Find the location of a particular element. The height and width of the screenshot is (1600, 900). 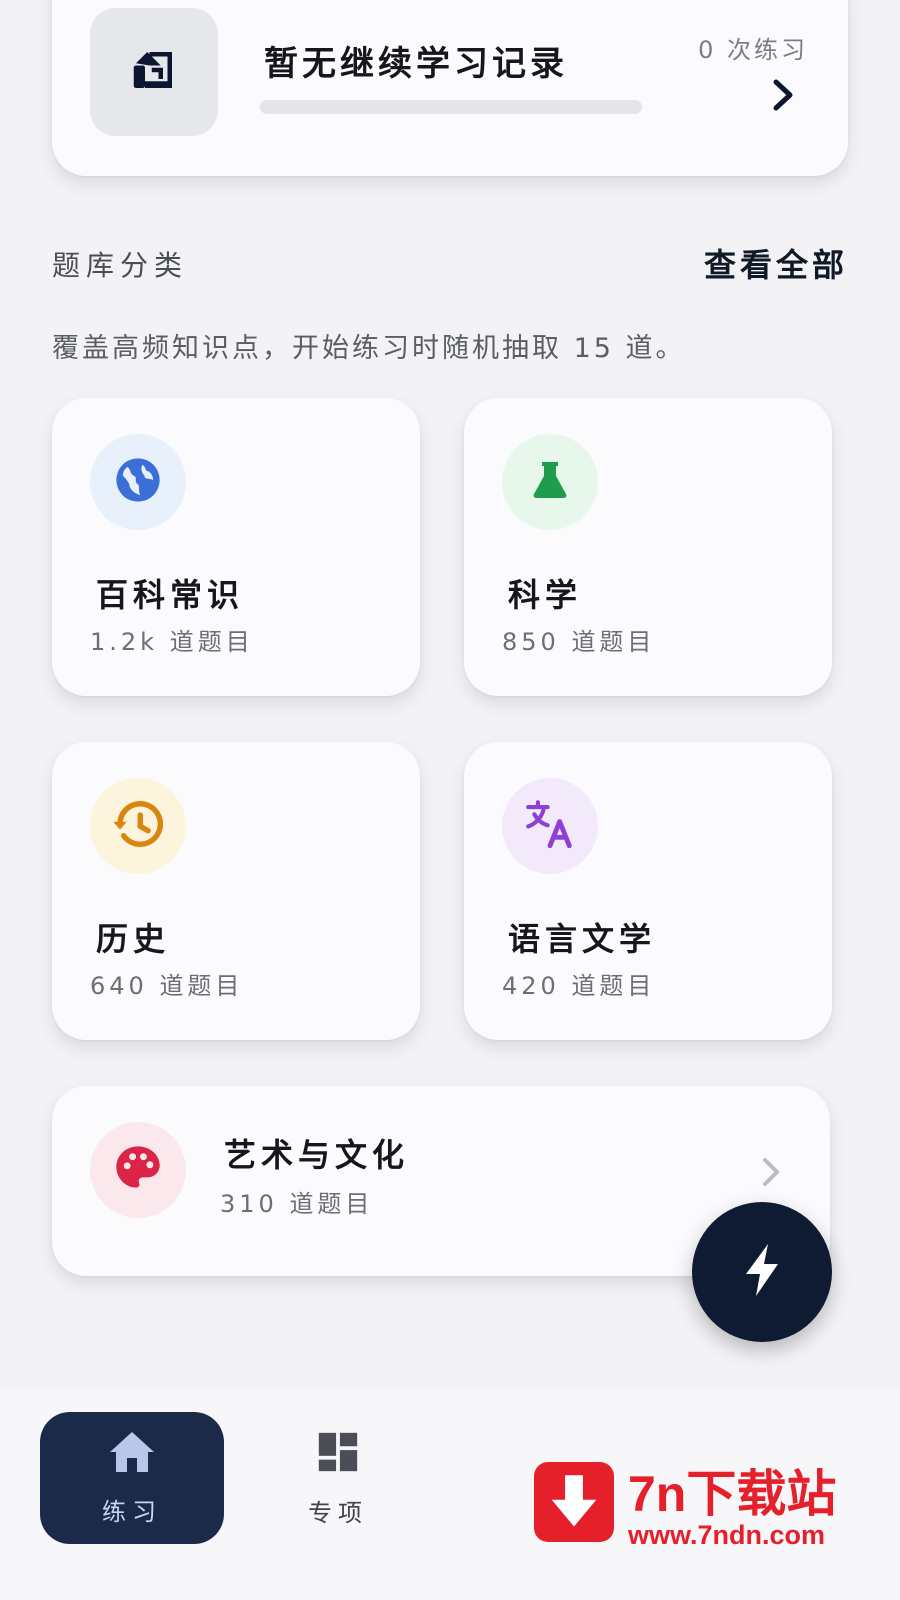

category-name: 语言文学 is located at coordinates (582, 939).